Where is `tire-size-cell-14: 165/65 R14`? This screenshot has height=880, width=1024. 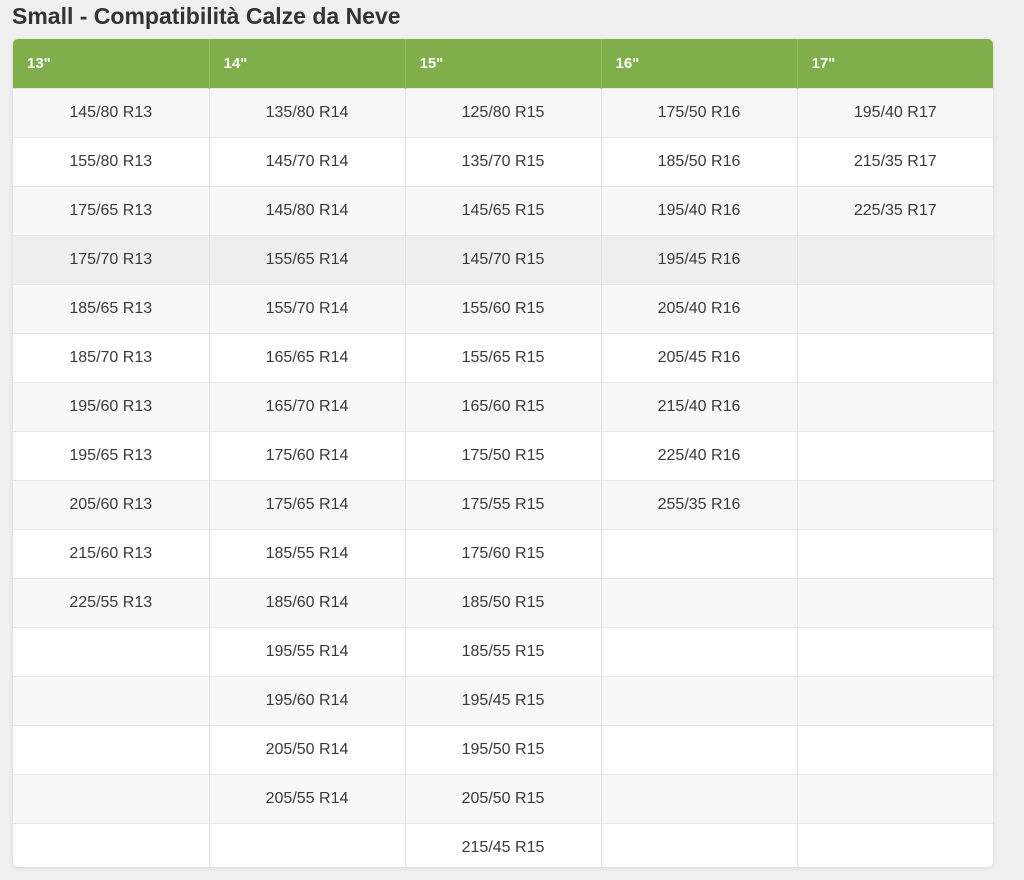 tire-size-cell-14: 165/65 R14 is located at coordinates (307, 357).